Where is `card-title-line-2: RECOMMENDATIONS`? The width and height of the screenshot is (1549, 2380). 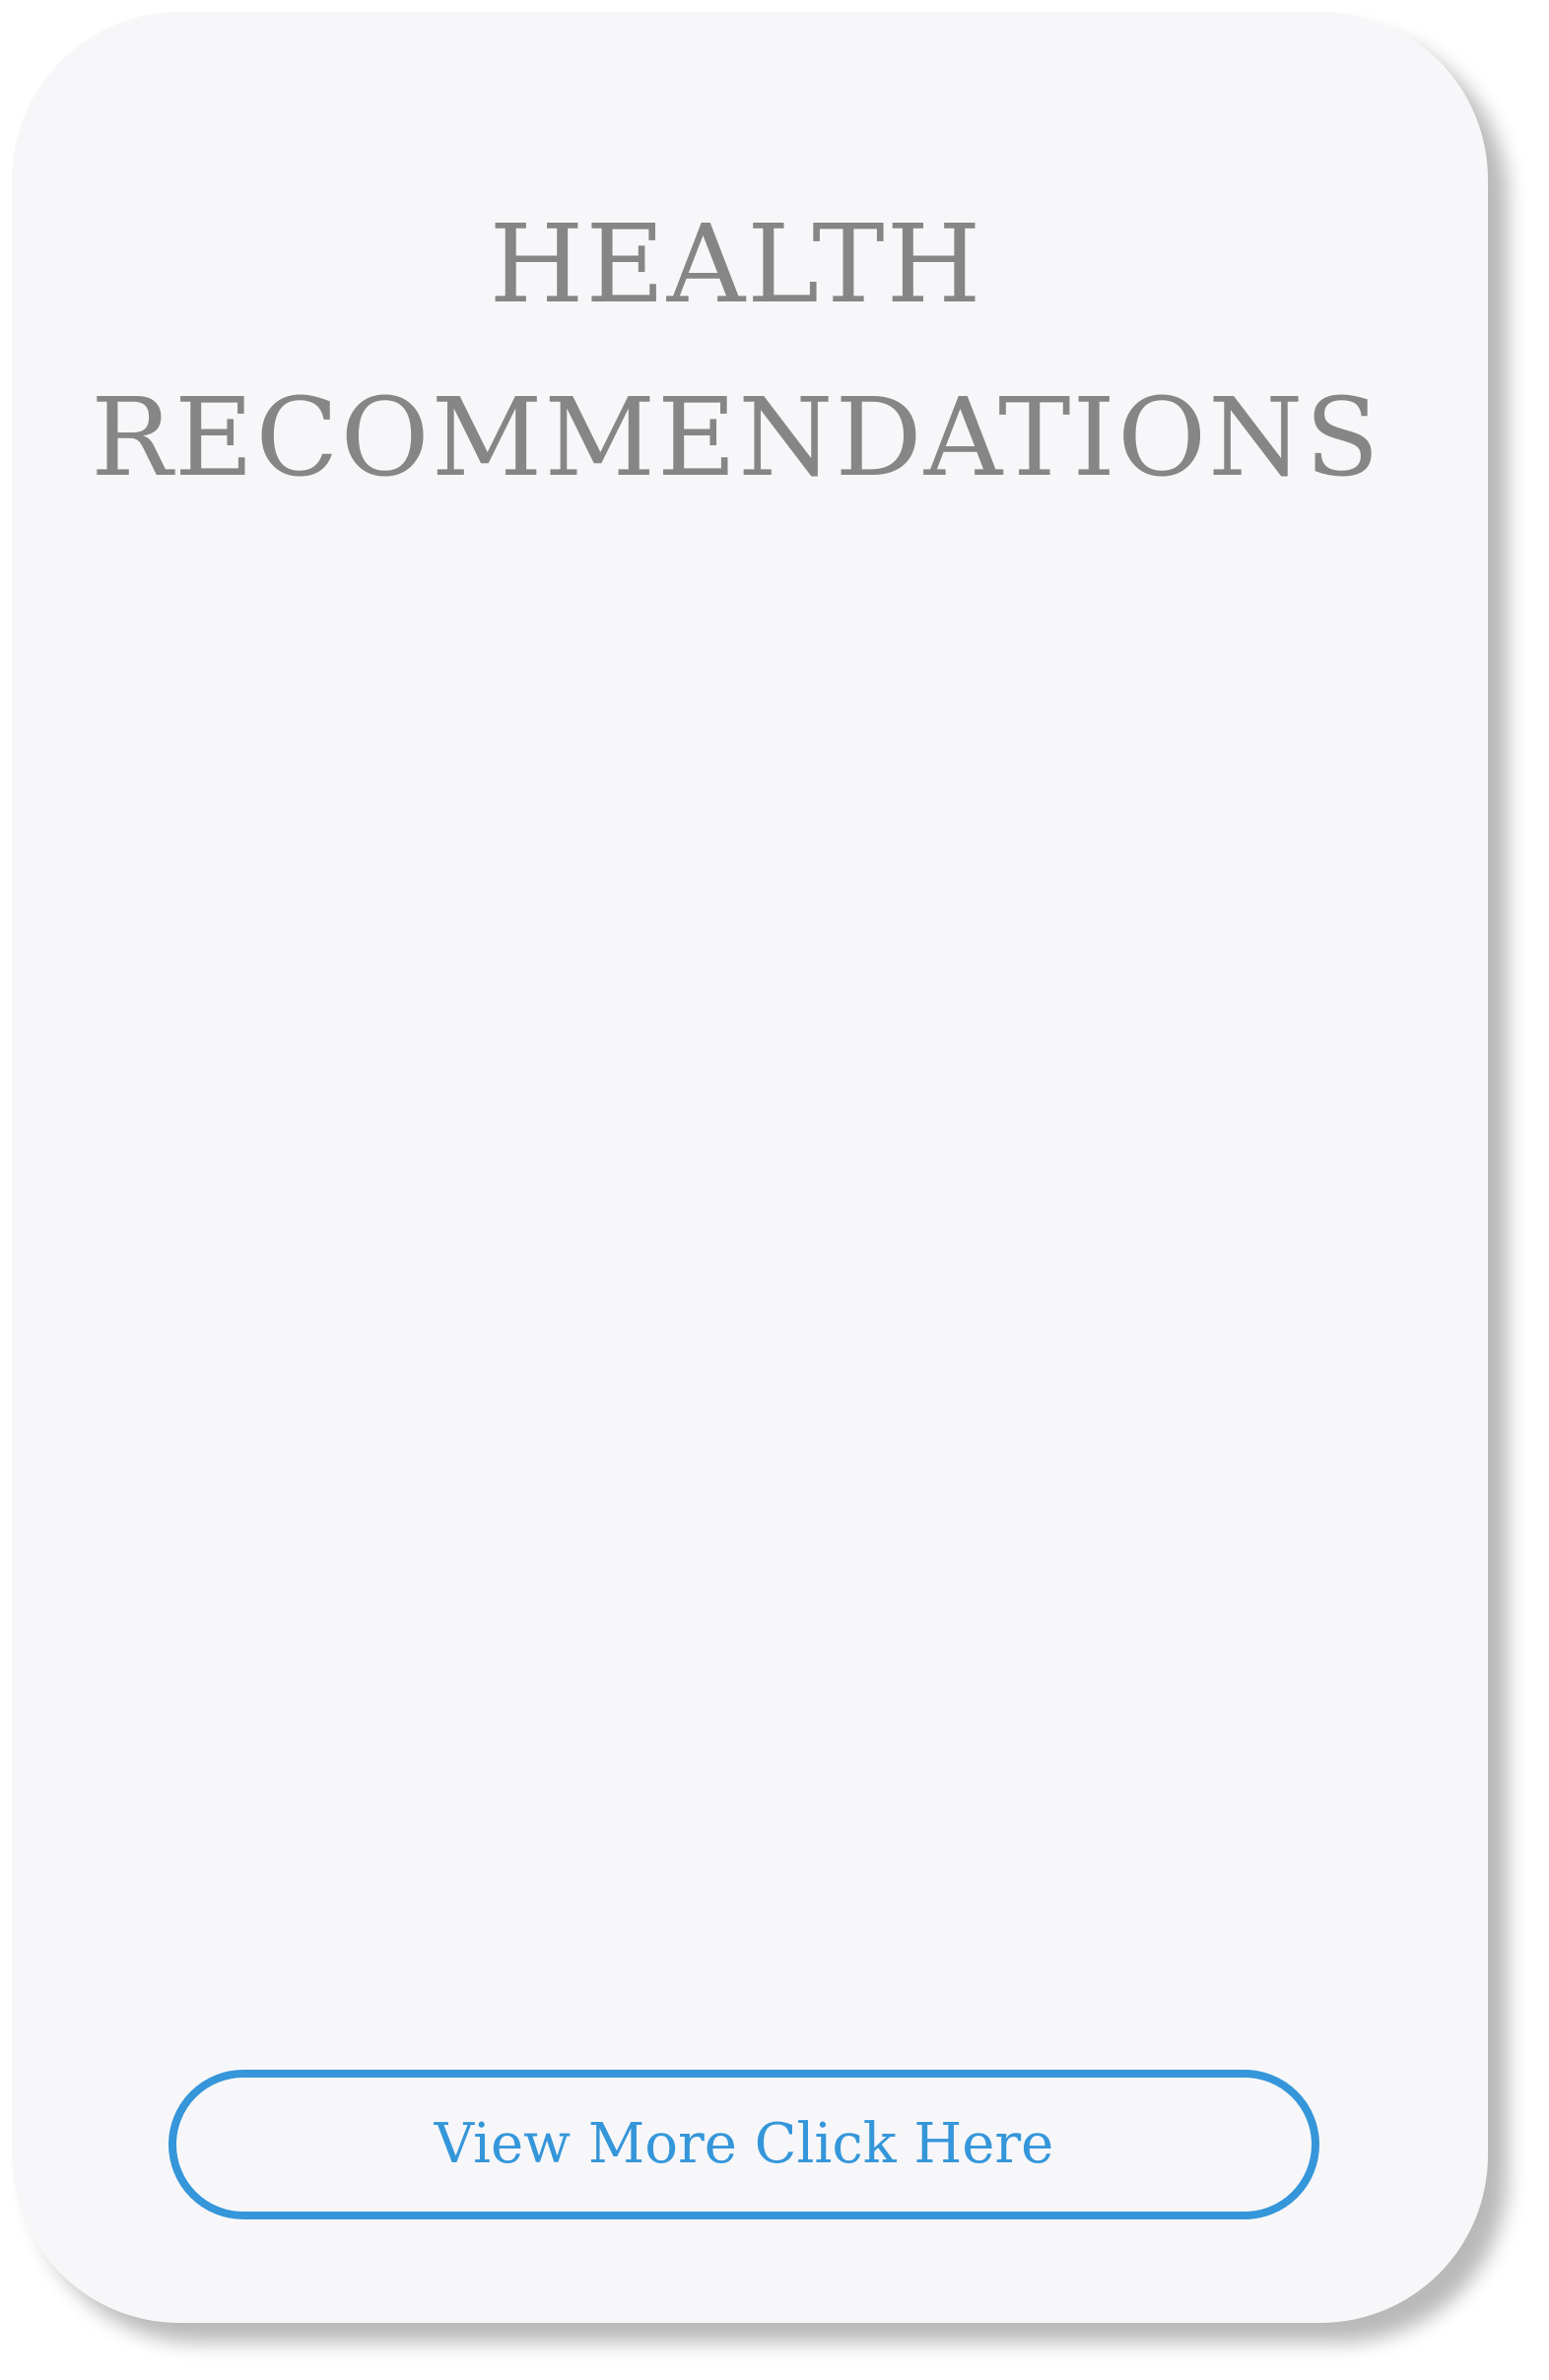 card-title-line-2: RECOMMENDATIONS is located at coordinates (736, 437).